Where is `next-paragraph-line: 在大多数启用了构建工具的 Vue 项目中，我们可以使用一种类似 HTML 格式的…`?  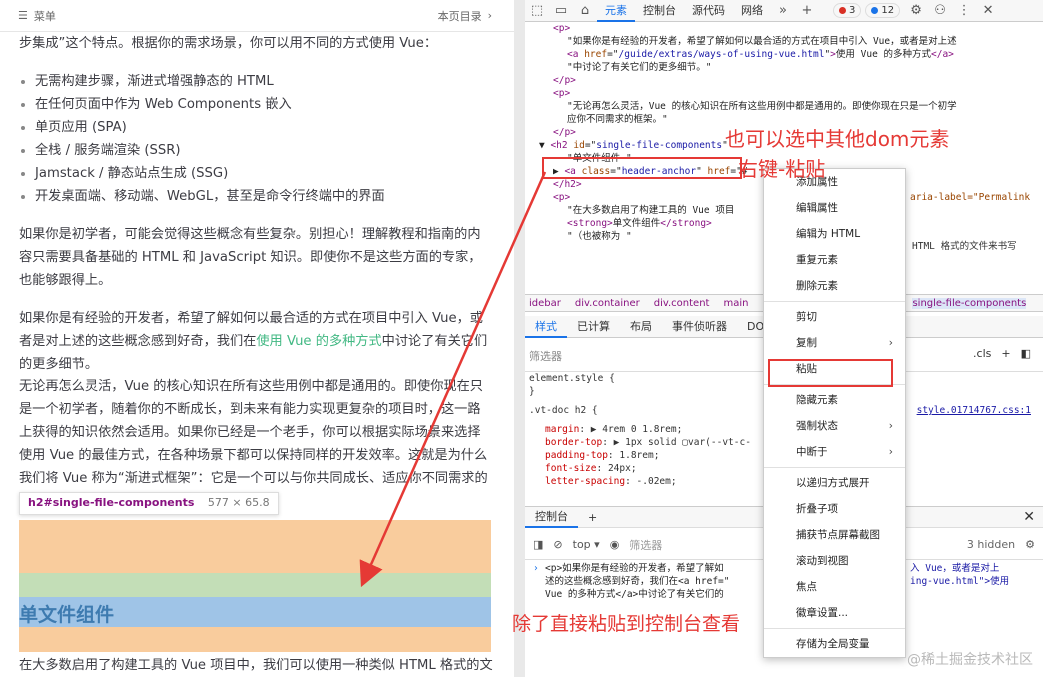
next-paragraph-line: 在大多数启用了构建工具的 Vue 项目中，我们可以使用一种类似 HTML 格式的… is located at coordinates (256, 665).